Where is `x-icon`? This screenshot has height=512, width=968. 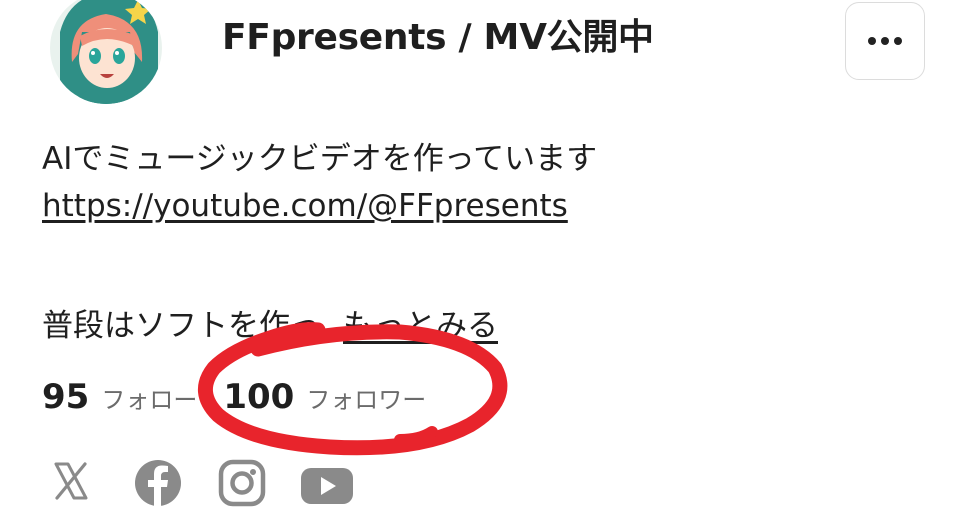 x-icon is located at coordinates (71, 481).